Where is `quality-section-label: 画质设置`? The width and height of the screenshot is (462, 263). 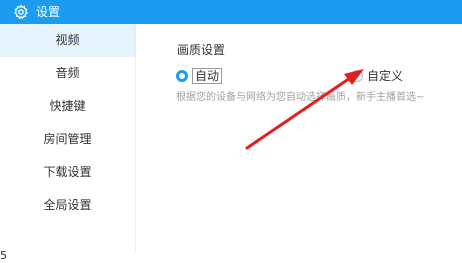
quality-section-label: 画质设置 is located at coordinates (201, 50).